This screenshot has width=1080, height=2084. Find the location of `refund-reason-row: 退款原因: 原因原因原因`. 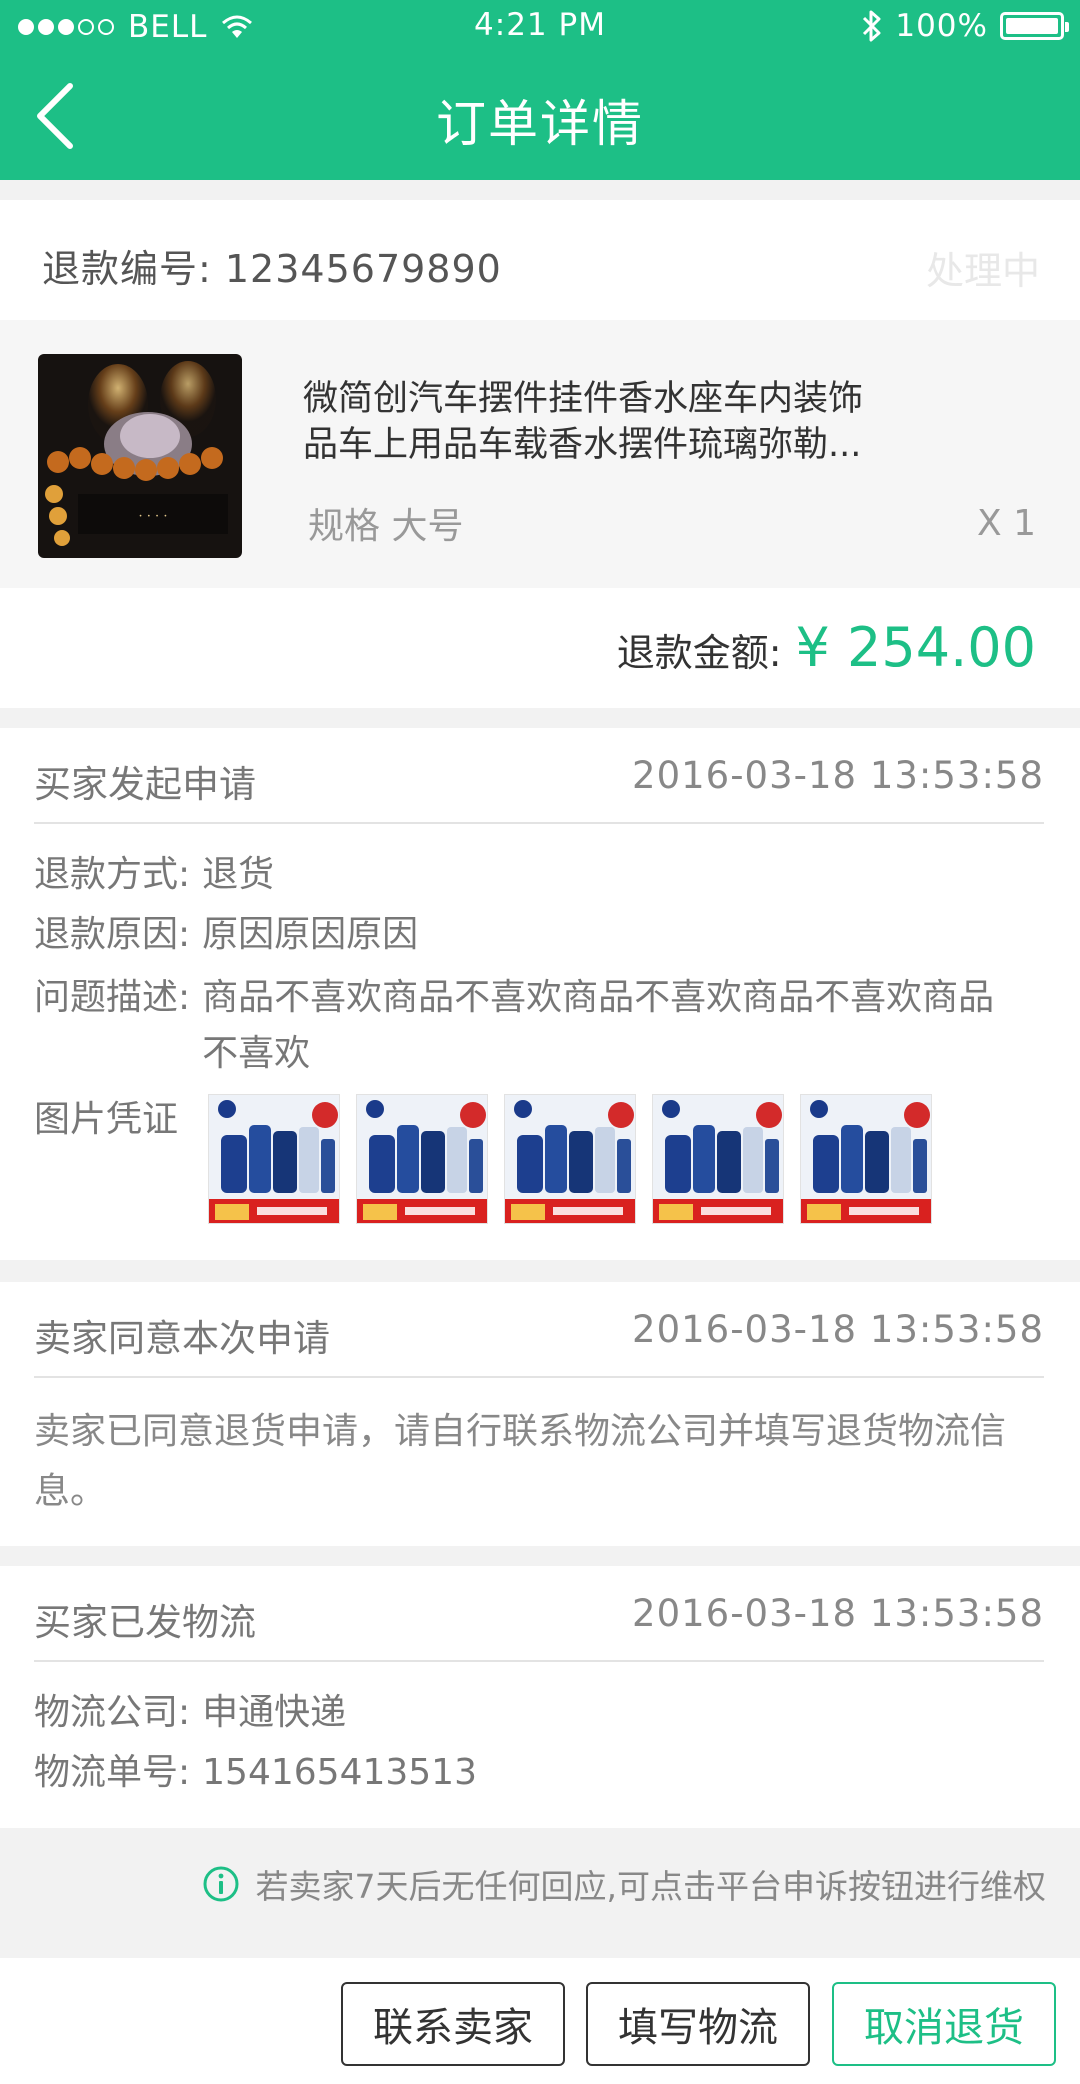

refund-reason-row: 退款原因: 原因原因原因 is located at coordinates (226, 935).